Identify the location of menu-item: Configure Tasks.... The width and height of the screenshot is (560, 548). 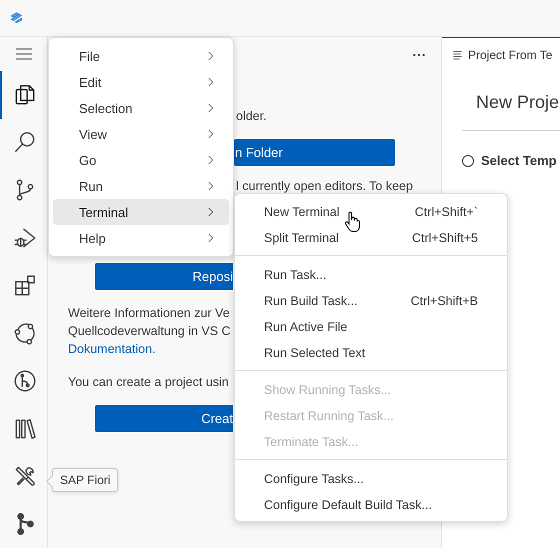
(371, 479).